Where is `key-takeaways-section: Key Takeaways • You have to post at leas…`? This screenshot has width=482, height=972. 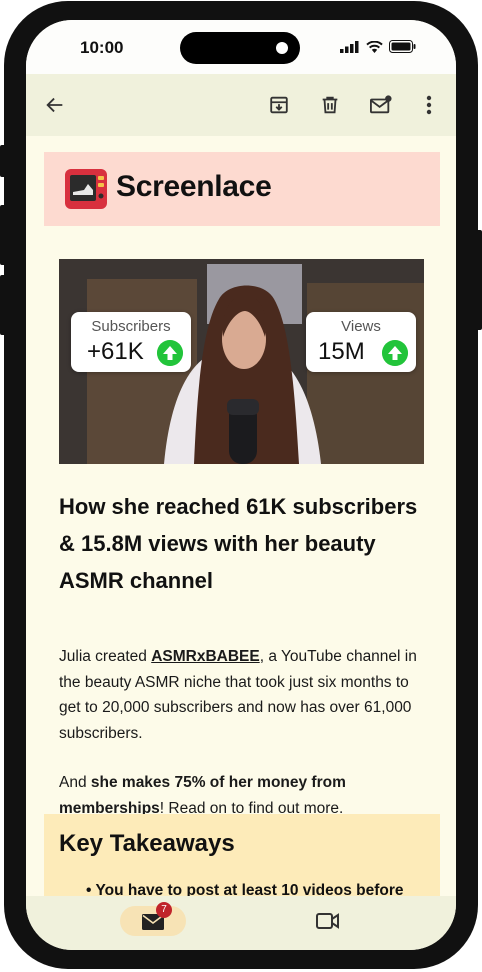
key-takeaways-section: Key Takeaways • You have to post at leas… is located at coordinates (242, 855).